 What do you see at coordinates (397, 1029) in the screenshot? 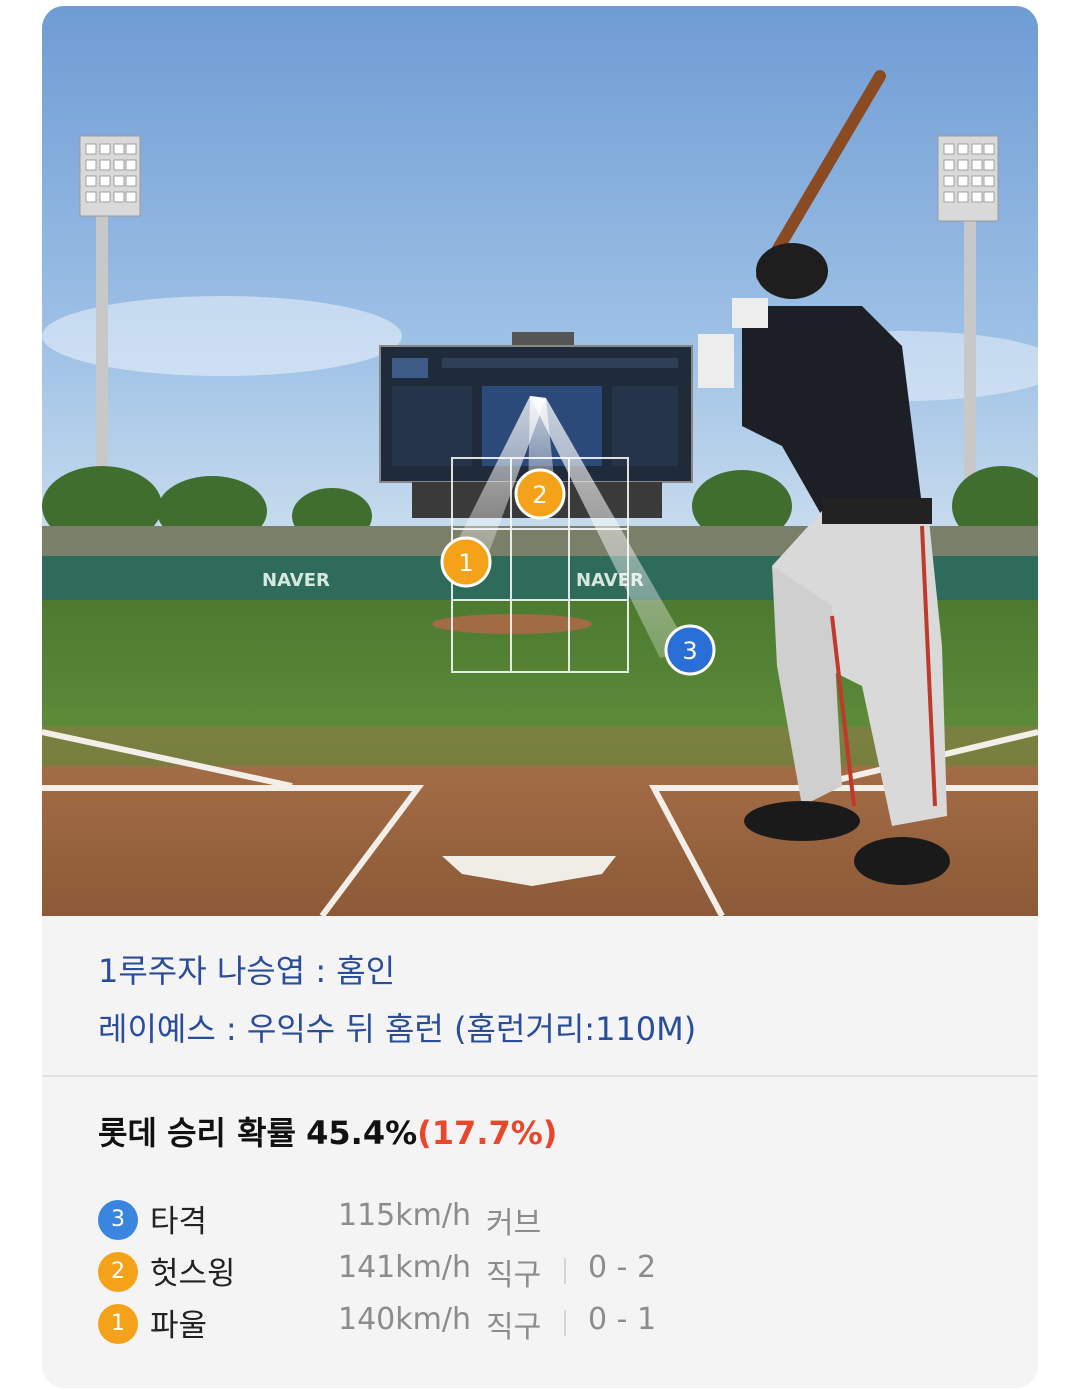
I see `event-home-run: 레이예스 : 우익수 뒤 홈런 (홈런거리:110M)` at bounding box center [397, 1029].